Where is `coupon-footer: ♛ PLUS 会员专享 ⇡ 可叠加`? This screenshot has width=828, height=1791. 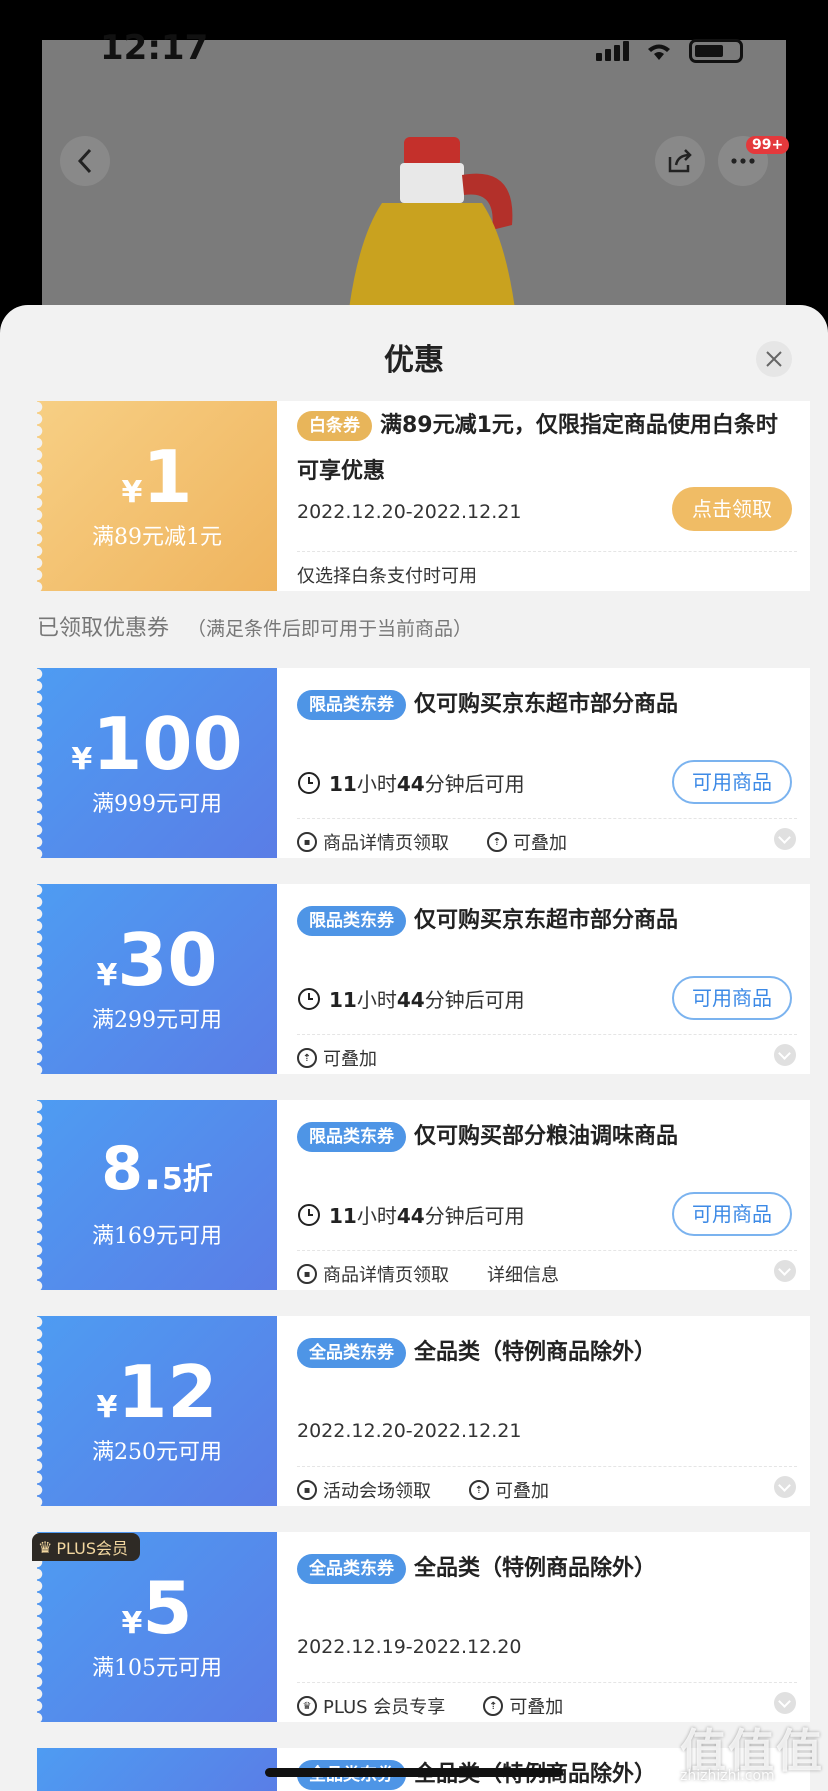 coupon-footer: ♛ PLUS 会员专享 ⇡ 可叠加 is located at coordinates (547, 1700).